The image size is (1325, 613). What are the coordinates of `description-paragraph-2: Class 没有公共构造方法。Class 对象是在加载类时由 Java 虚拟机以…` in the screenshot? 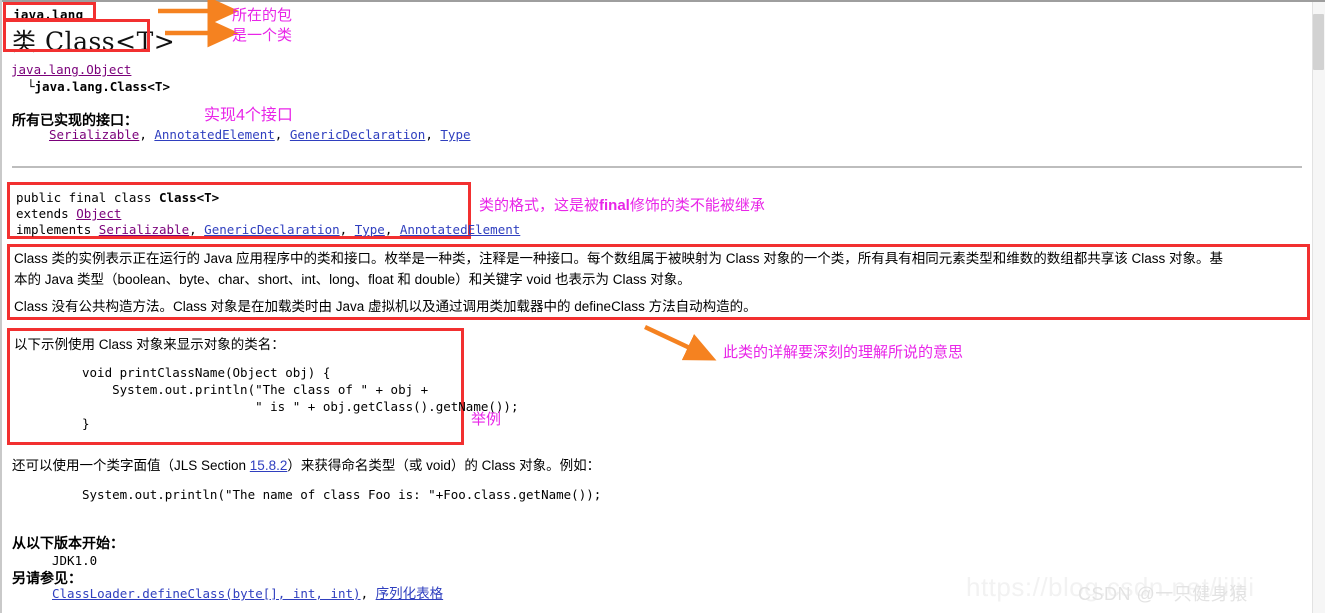 It's located at (385, 306).